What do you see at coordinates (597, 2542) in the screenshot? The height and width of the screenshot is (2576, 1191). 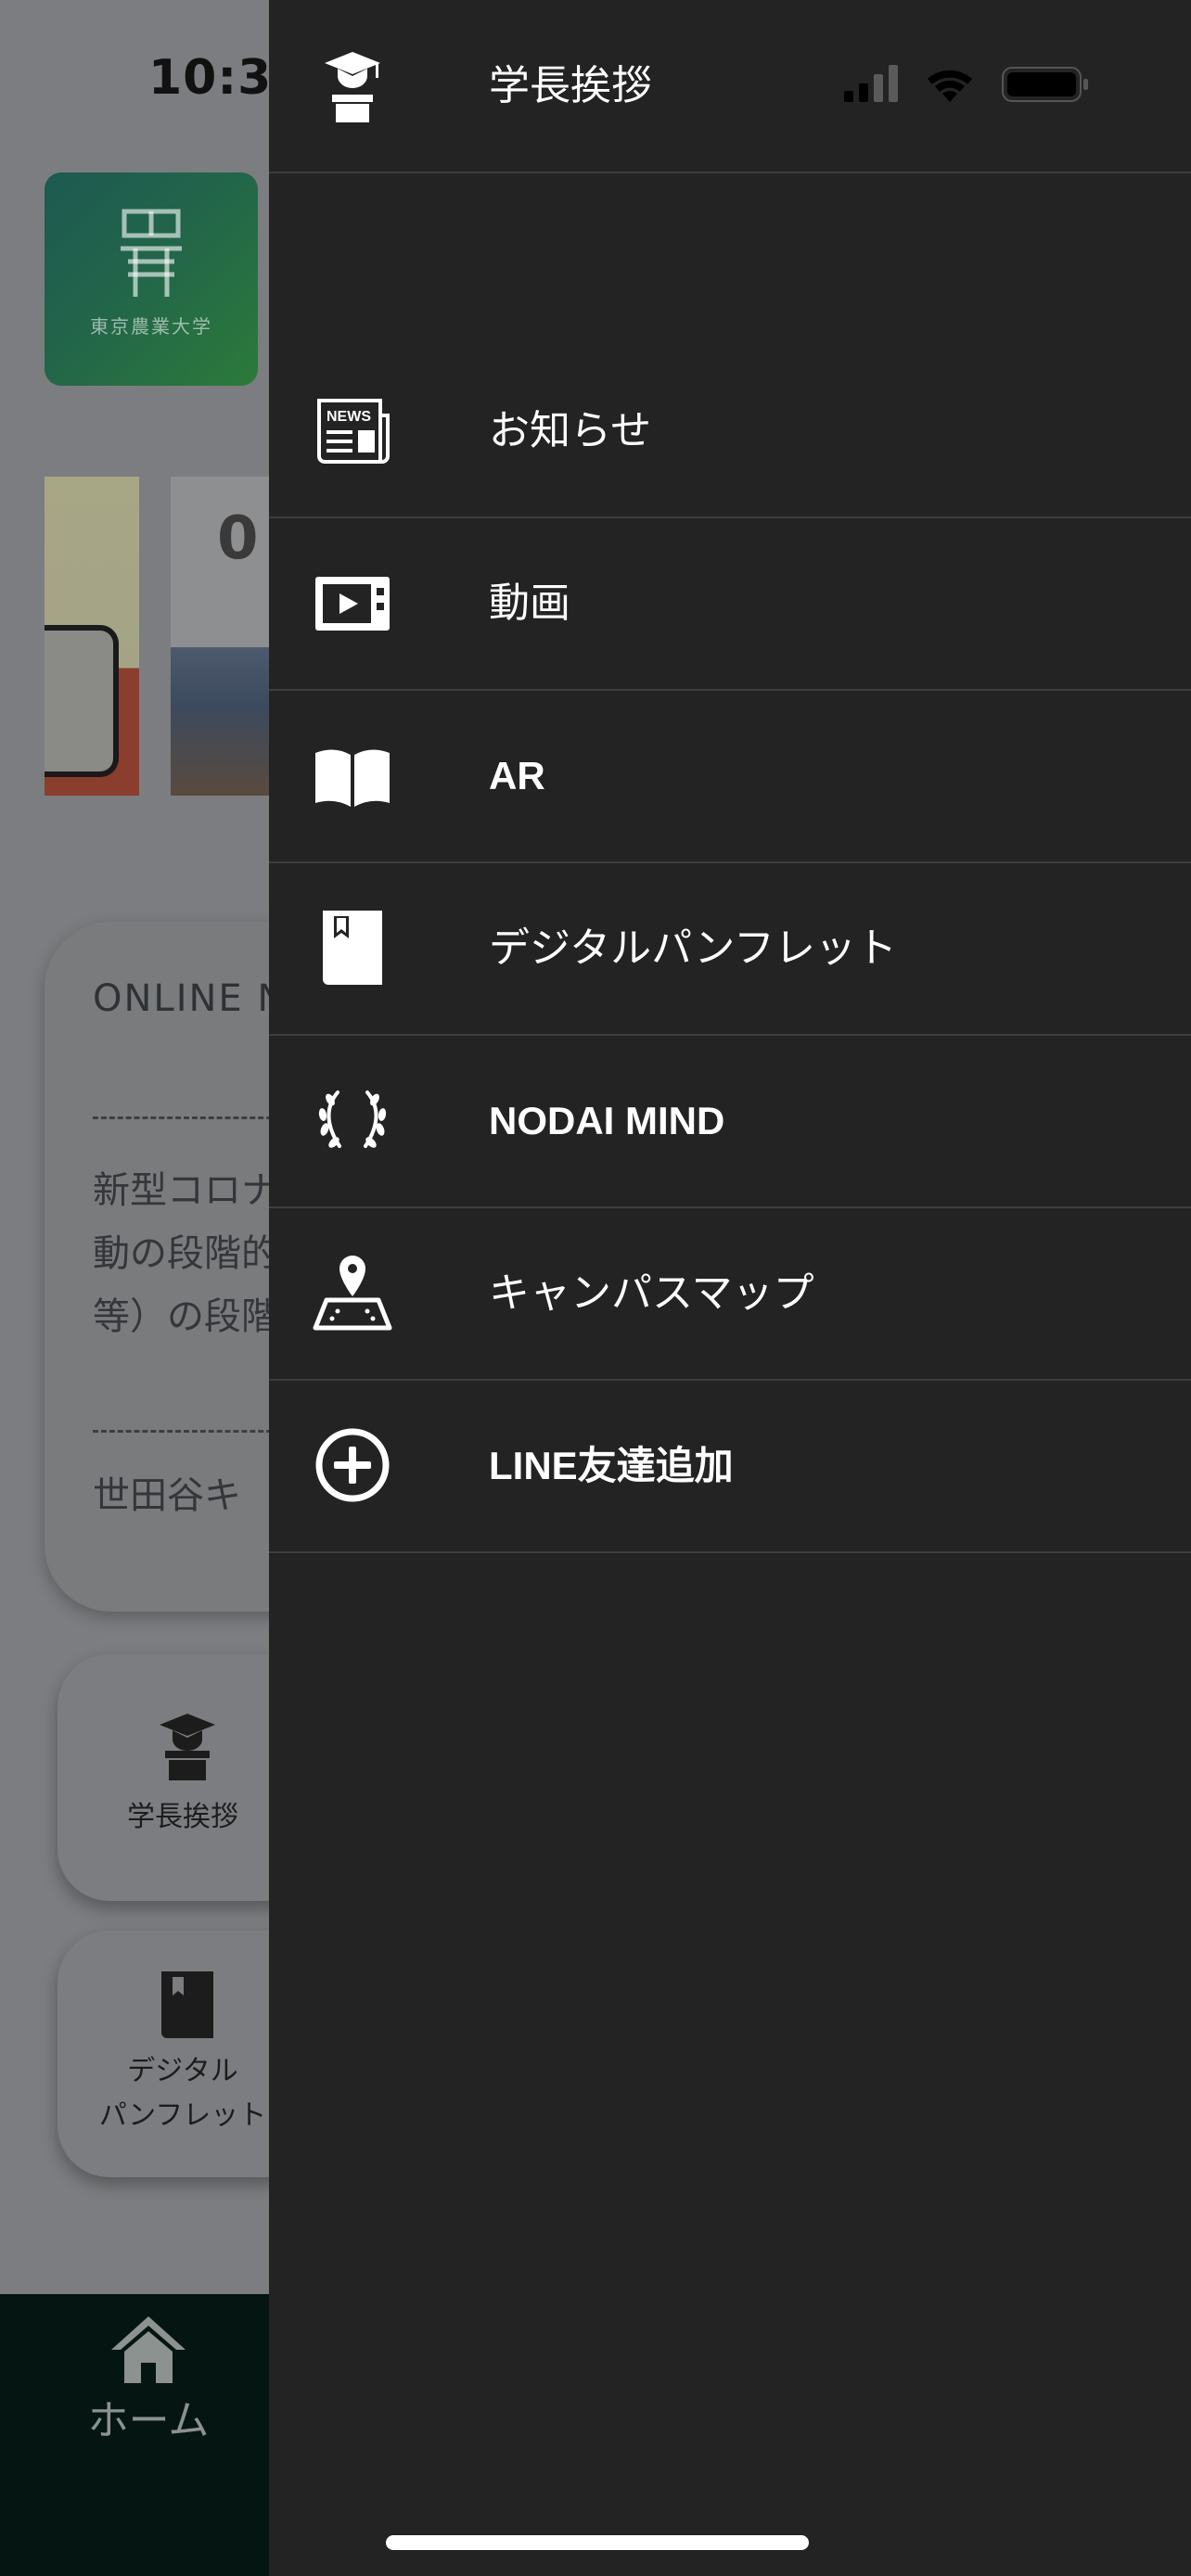 I see `home-indicator` at bounding box center [597, 2542].